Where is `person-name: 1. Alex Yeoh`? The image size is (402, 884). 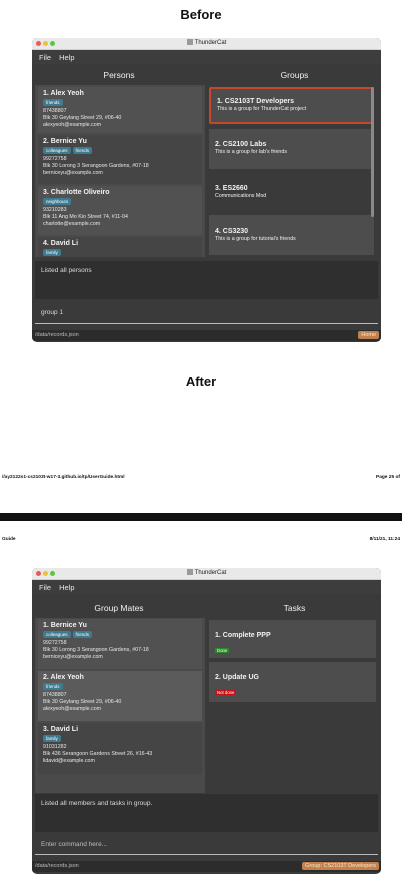 person-name: 1. Alex Yeoh is located at coordinates (63, 93).